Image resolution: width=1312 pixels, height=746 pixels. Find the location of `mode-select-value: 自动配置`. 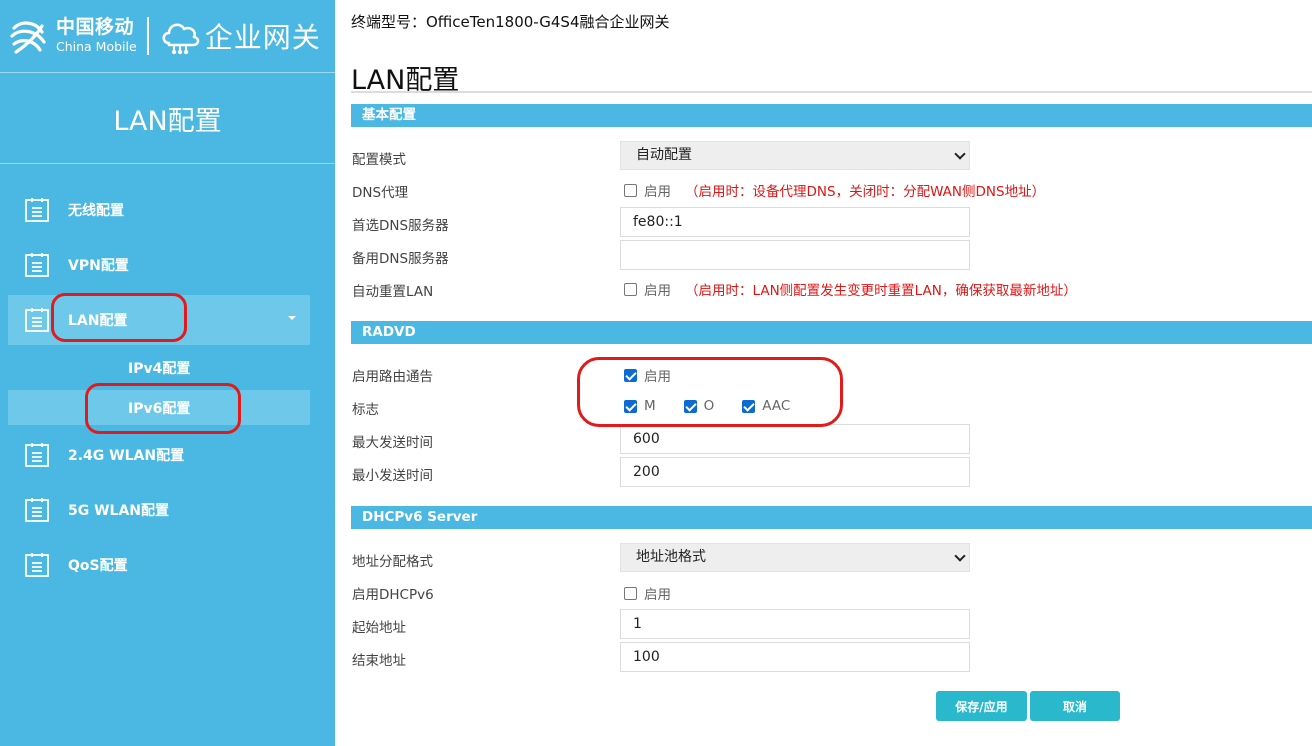

mode-select-value: 自动配置 is located at coordinates (664, 155).